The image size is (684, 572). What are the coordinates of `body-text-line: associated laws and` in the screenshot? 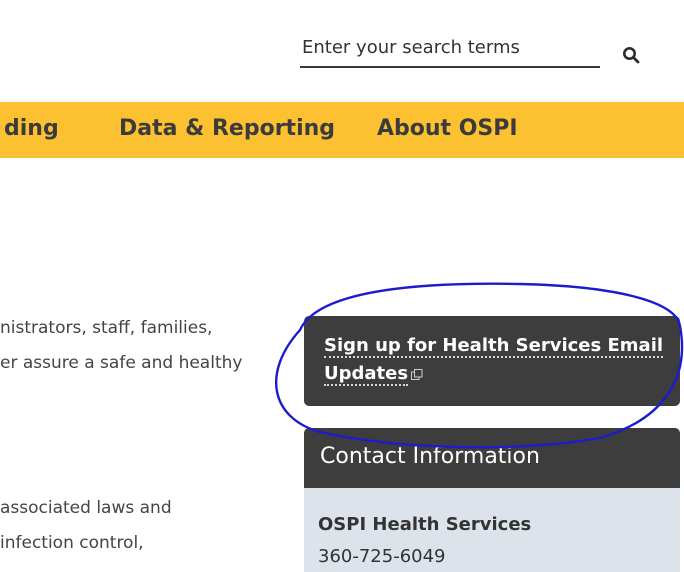 It's located at (86, 508).